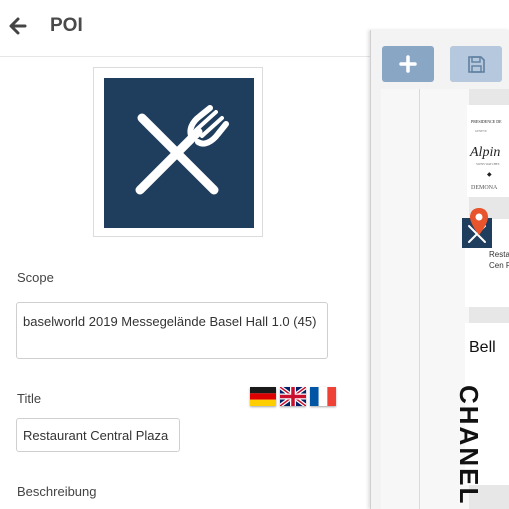 The height and width of the screenshot is (509, 509). Describe the element at coordinates (485, 152) in the screenshot. I see `booth-logo-text: Alpin` at that location.